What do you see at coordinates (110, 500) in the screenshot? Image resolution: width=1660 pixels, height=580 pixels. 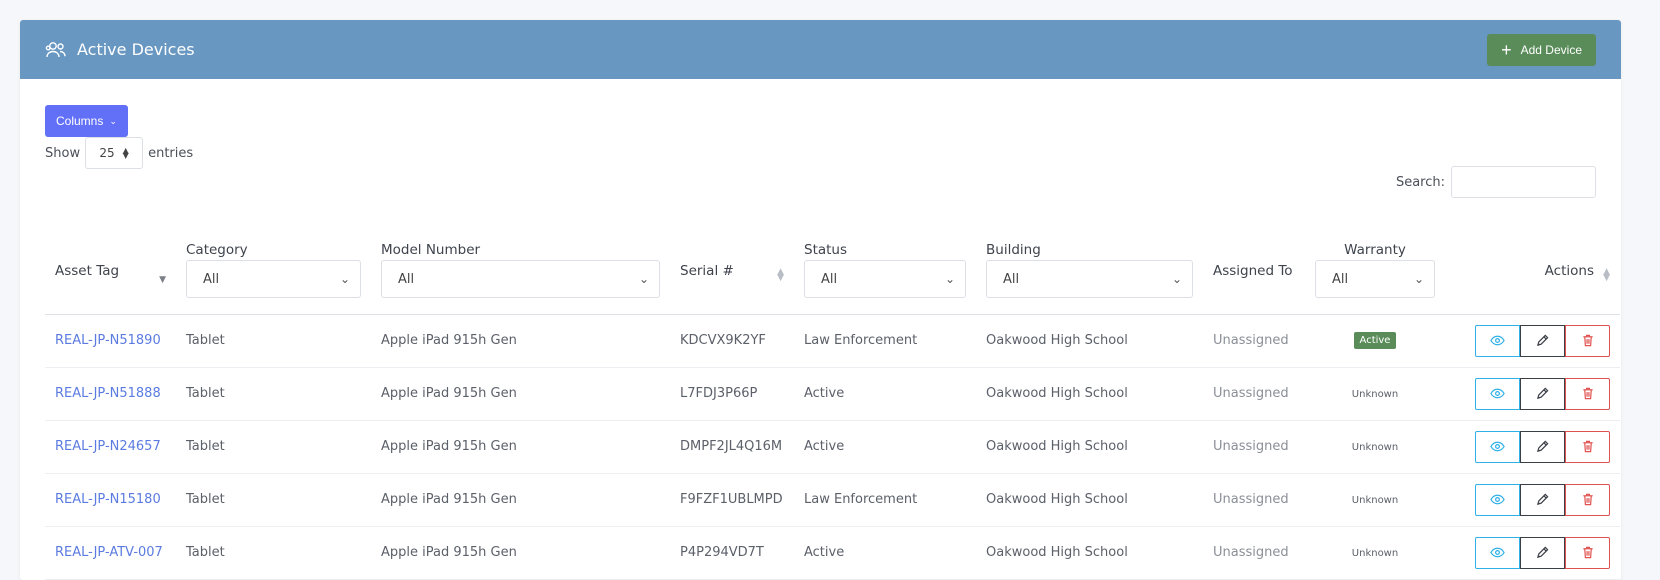 I see `asset-tag-link: REAL-JP-N15180` at bounding box center [110, 500].